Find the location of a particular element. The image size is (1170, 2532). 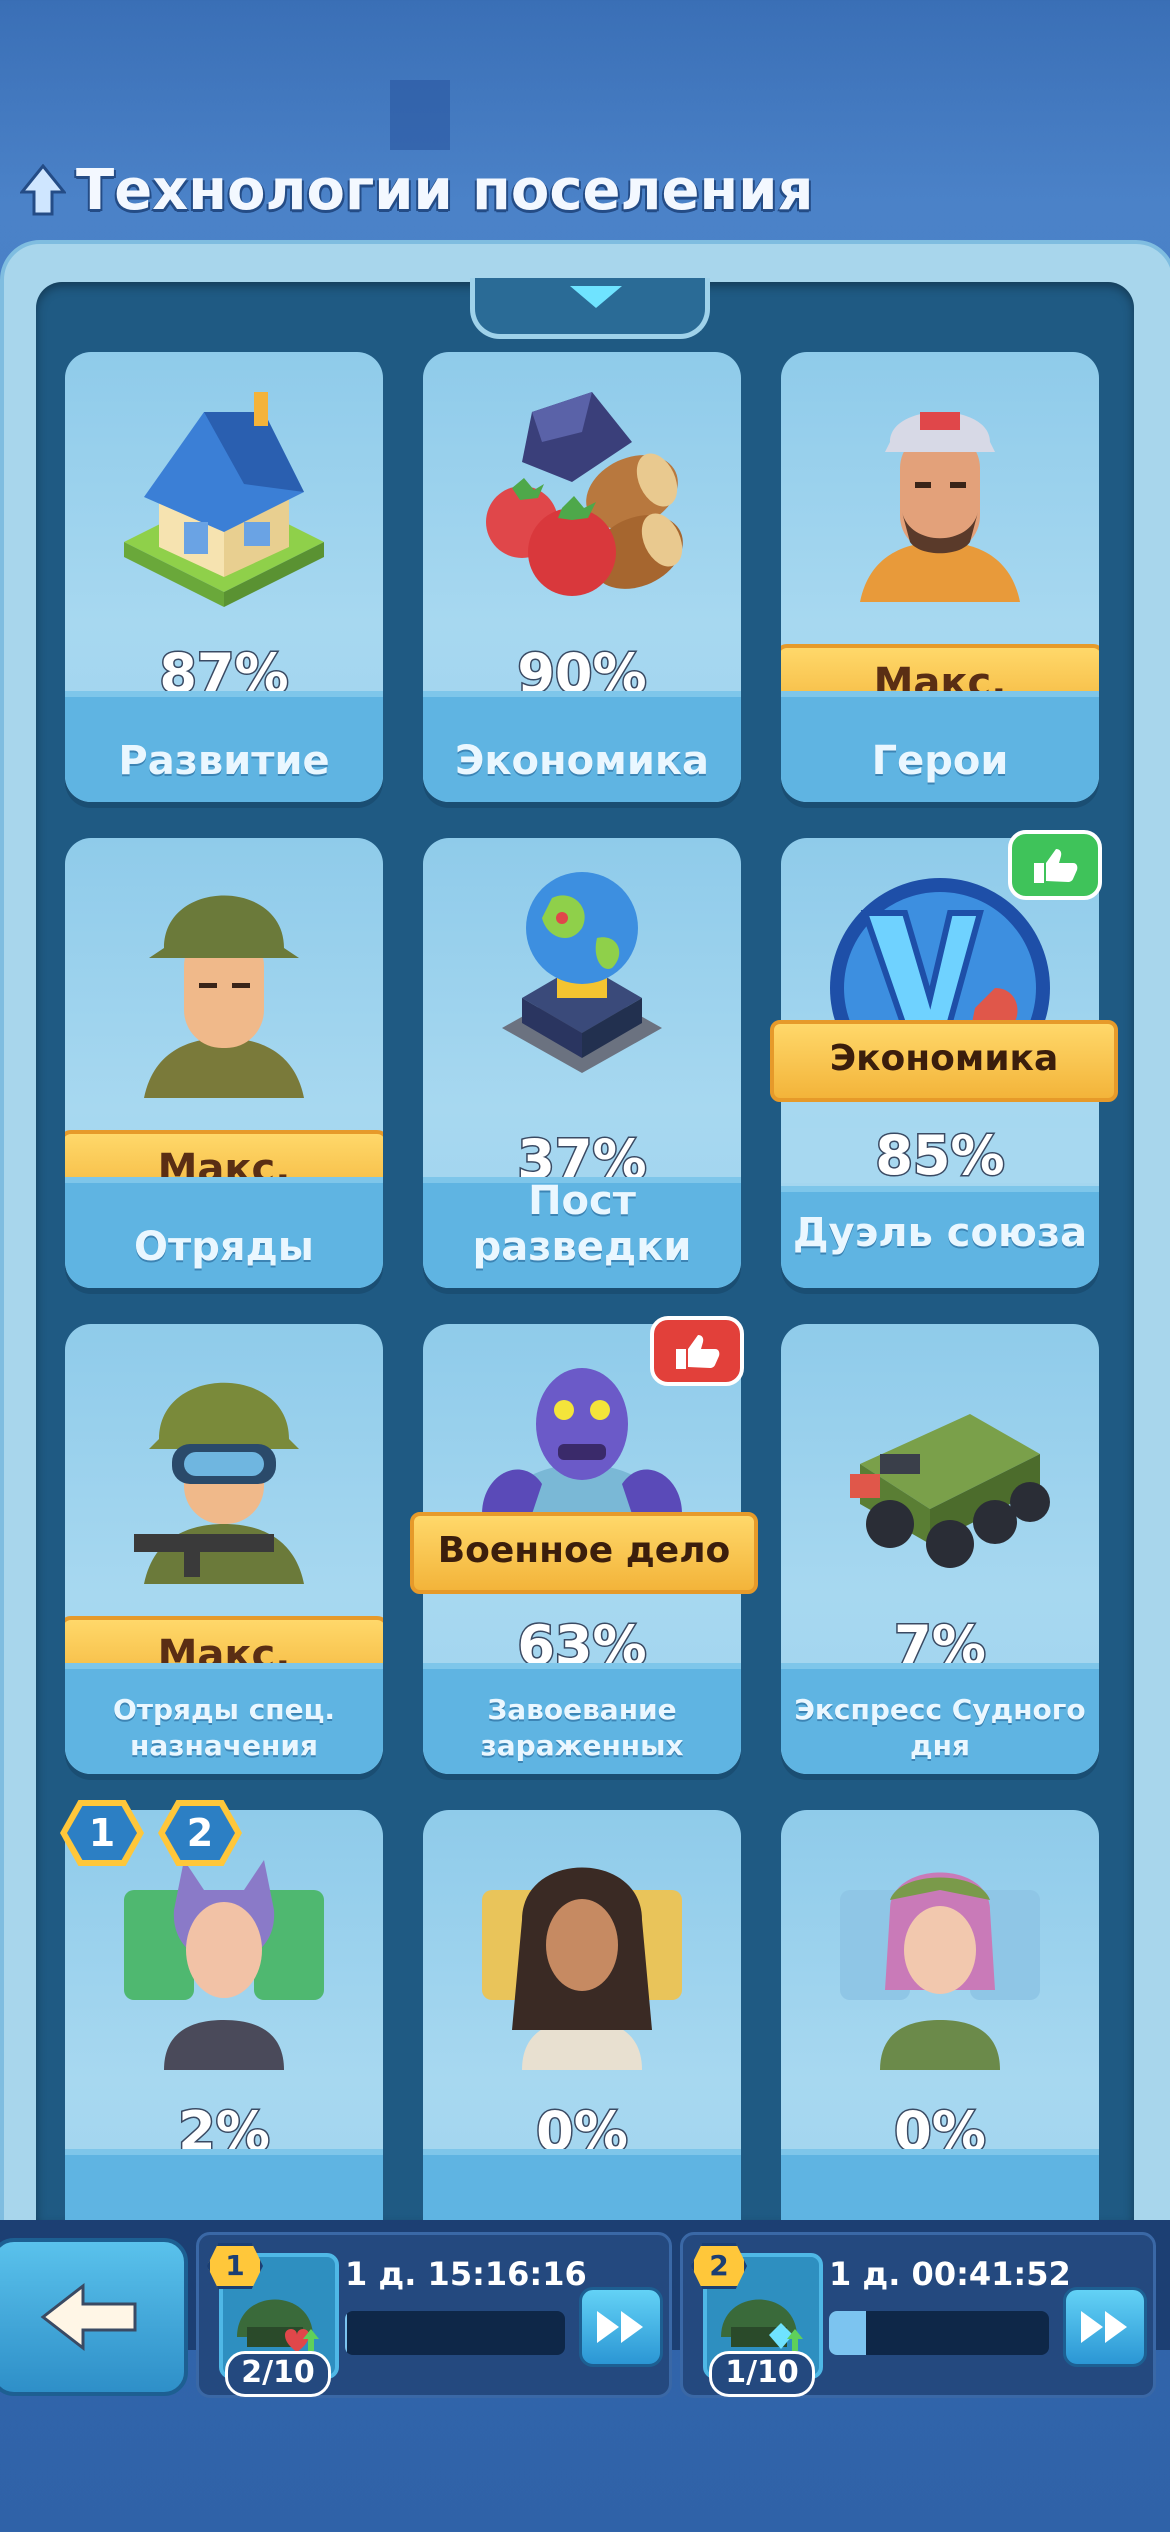

progress-percent: 85% is located at coordinates (940, 1158).